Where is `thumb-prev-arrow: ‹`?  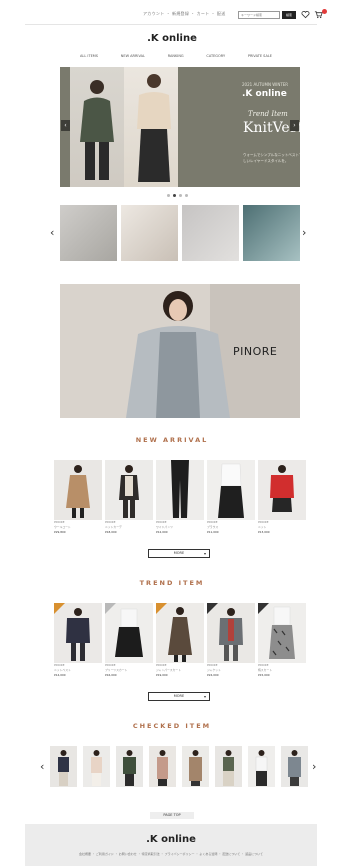 thumb-prev-arrow: ‹ is located at coordinates (52, 232).